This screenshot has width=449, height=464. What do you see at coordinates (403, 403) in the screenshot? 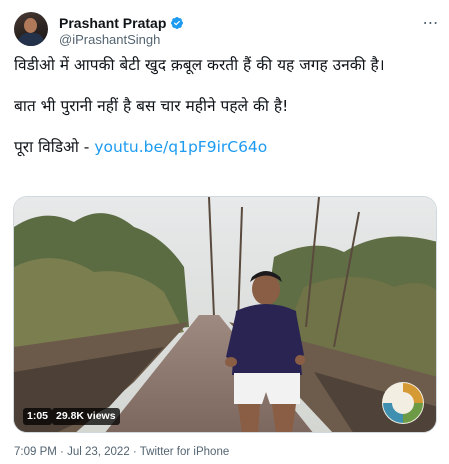
I see `channel-watermark-logo` at bounding box center [403, 403].